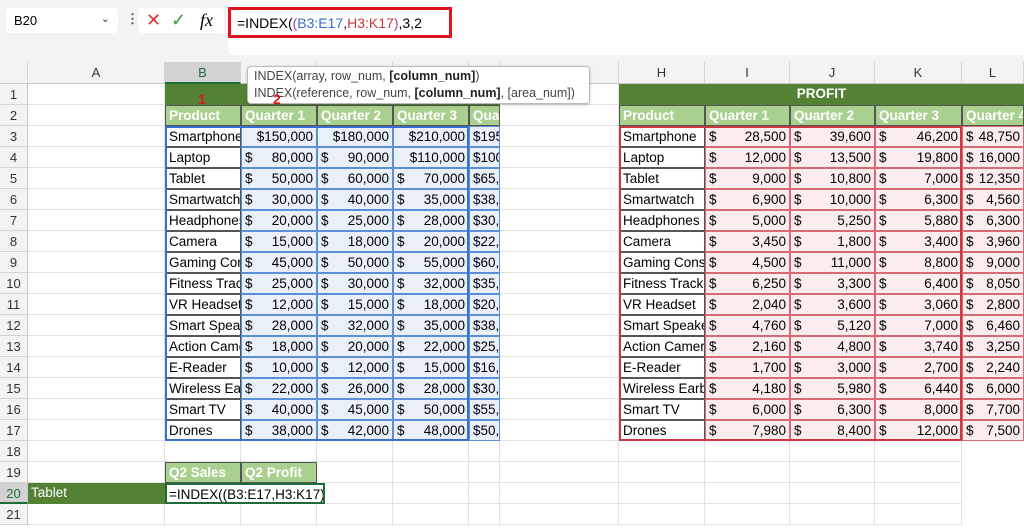 The width and height of the screenshot is (1024, 531). I want to click on profit-value: $6,300, so click(993, 220).